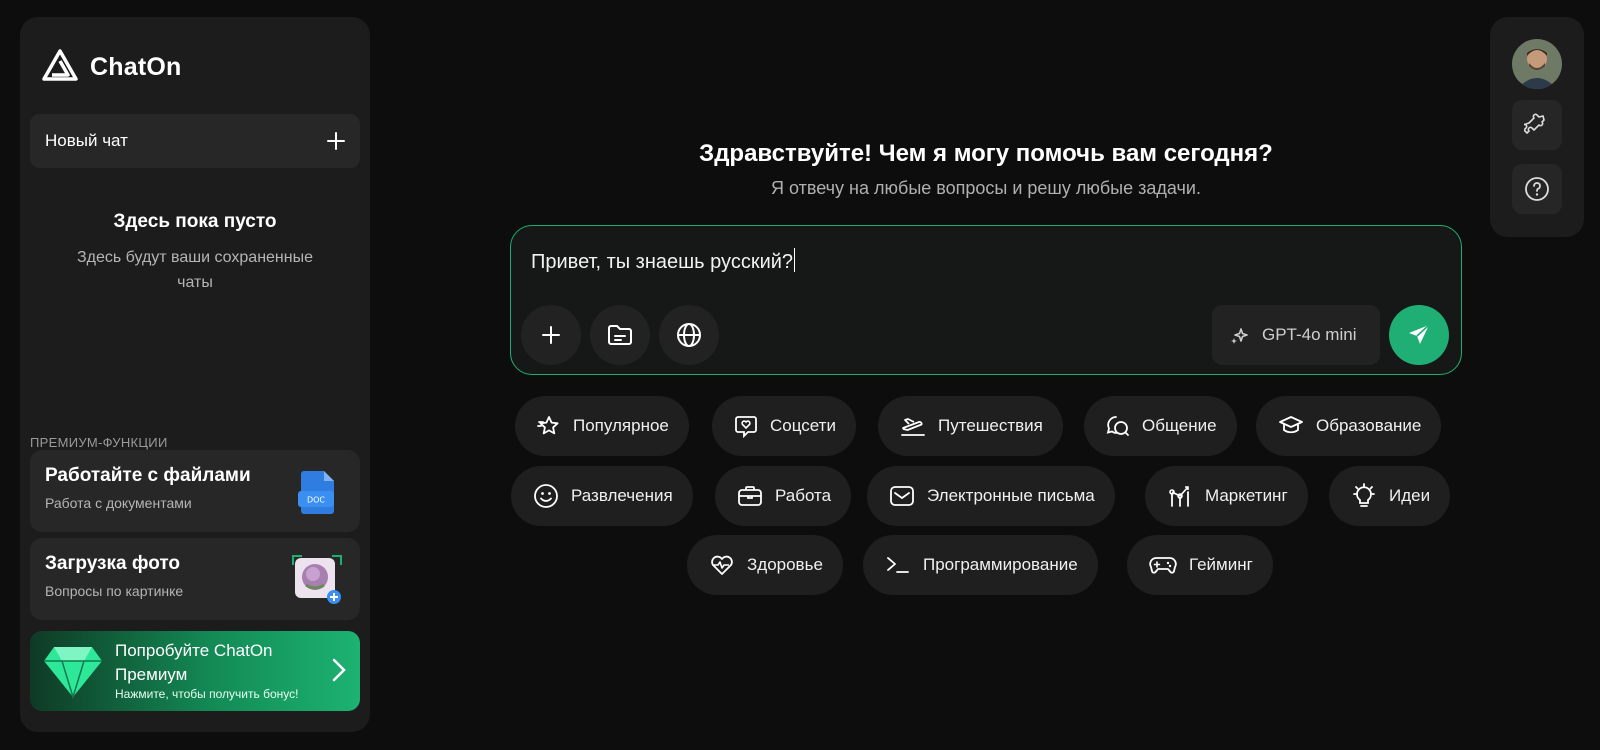 The width and height of the screenshot is (1600, 750). I want to click on right-rail, so click(1537, 127).